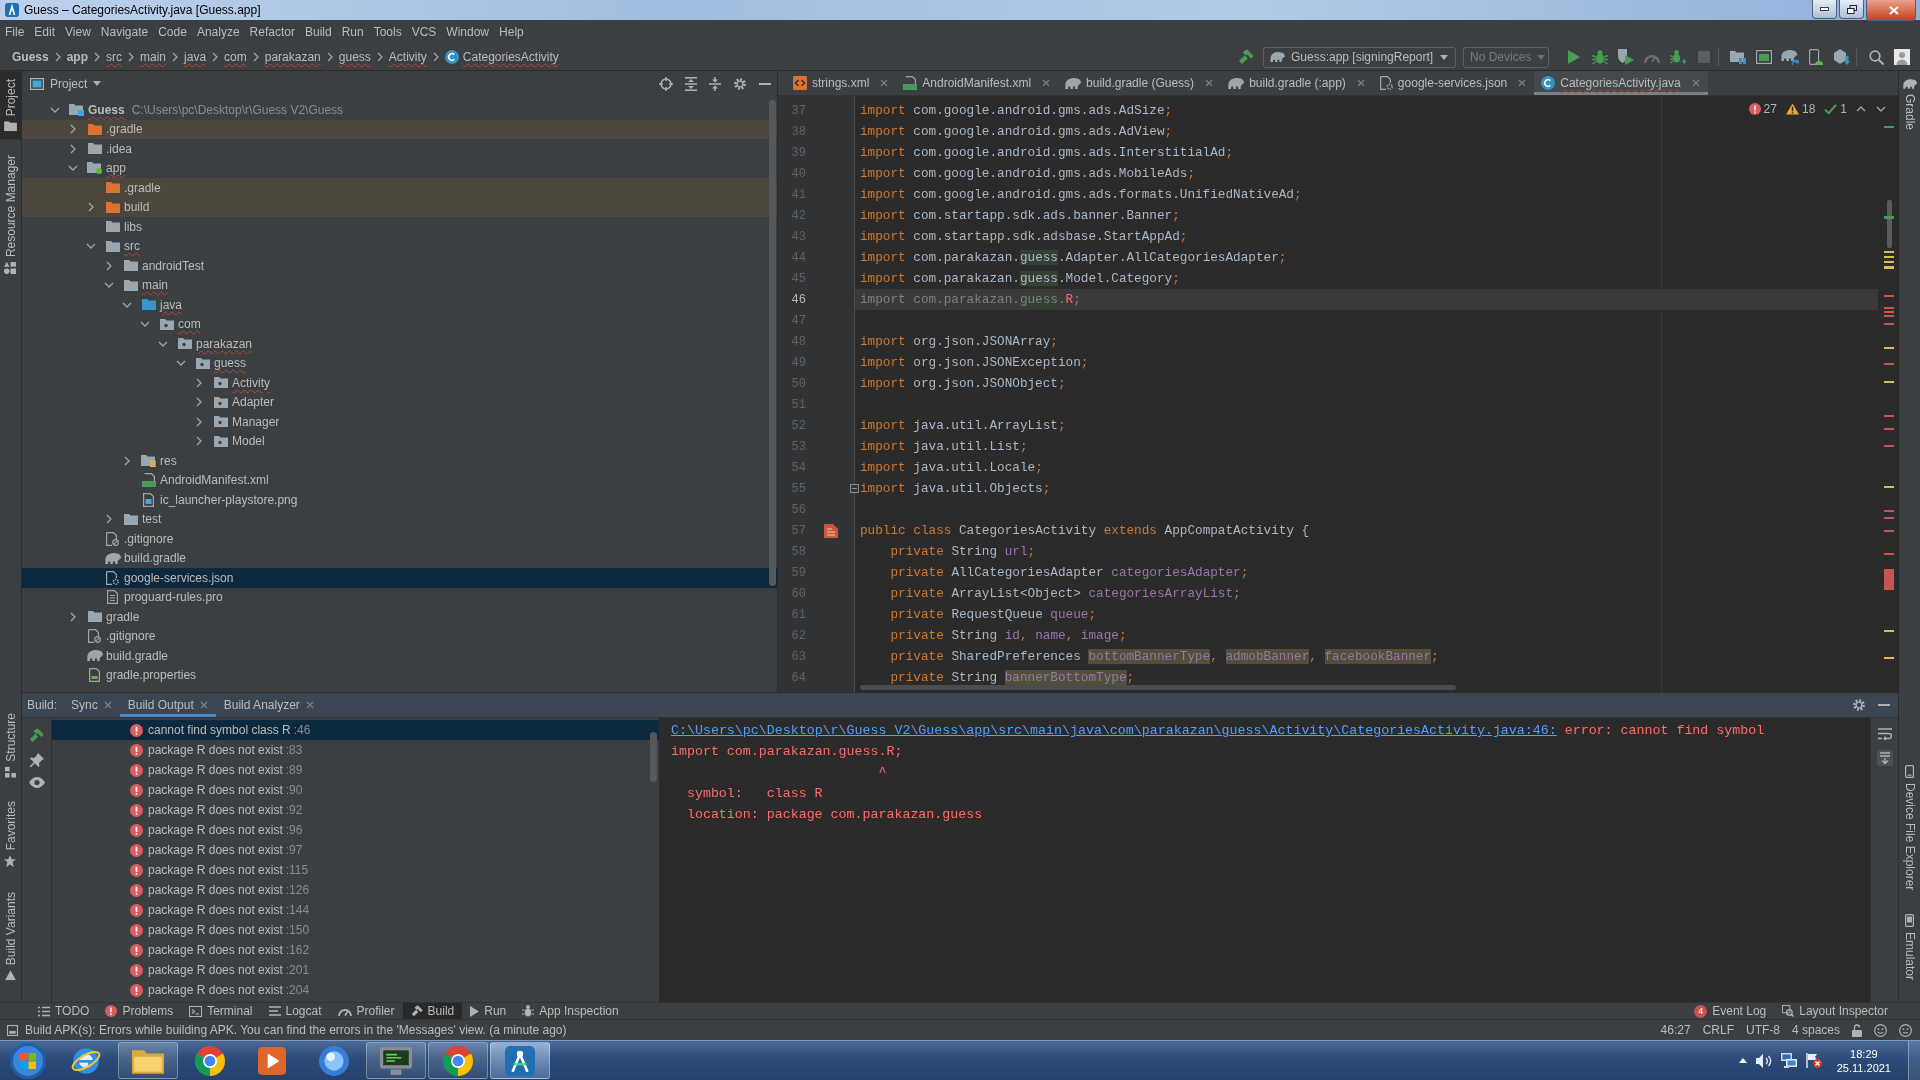  Describe the element at coordinates (740, 83) in the screenshot. I see `settings-icon` at that location.